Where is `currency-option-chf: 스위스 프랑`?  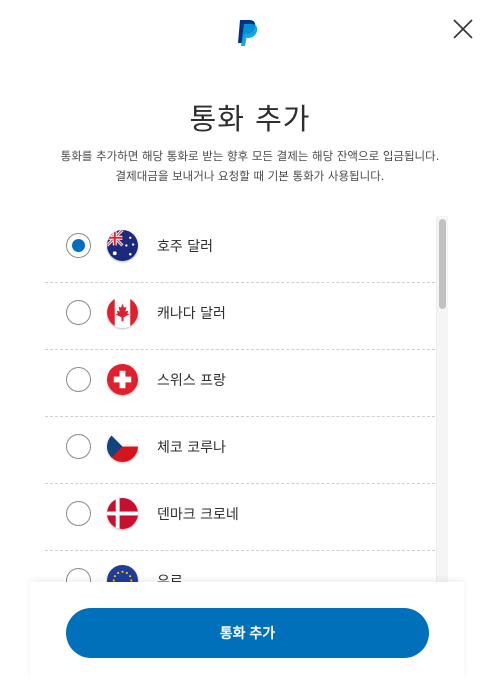
currency-option-chf: 스위스 프랑 is located at coordinates (240, 383).